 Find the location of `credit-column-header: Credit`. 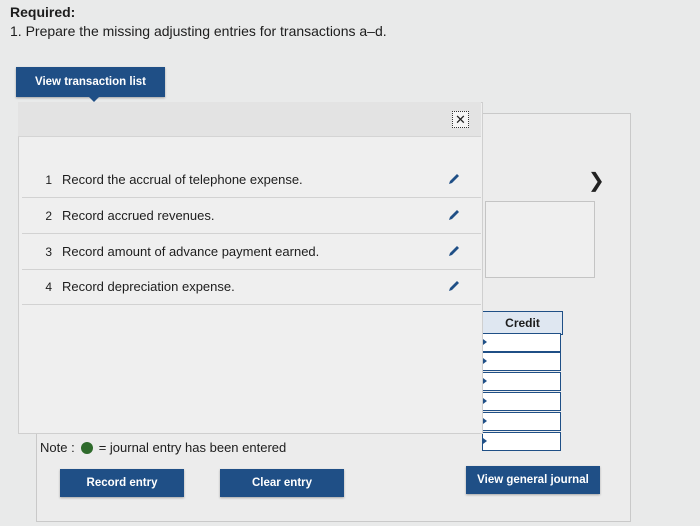

credit-column-header: Credit is located at coordinates (522, 323).